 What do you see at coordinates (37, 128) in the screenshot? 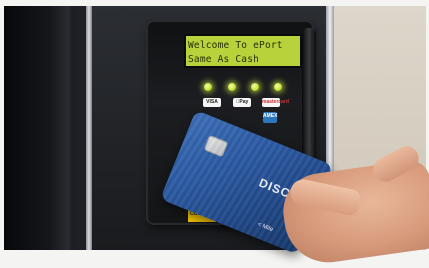
I see `machine-frame` at bounding box center [37, 128].